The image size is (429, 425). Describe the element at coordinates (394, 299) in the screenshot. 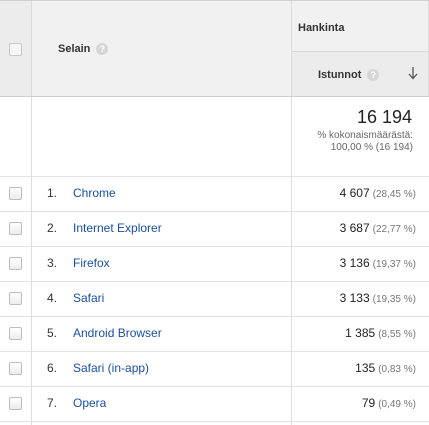

I see `sessions-percent: (19,35 %)` at that location.